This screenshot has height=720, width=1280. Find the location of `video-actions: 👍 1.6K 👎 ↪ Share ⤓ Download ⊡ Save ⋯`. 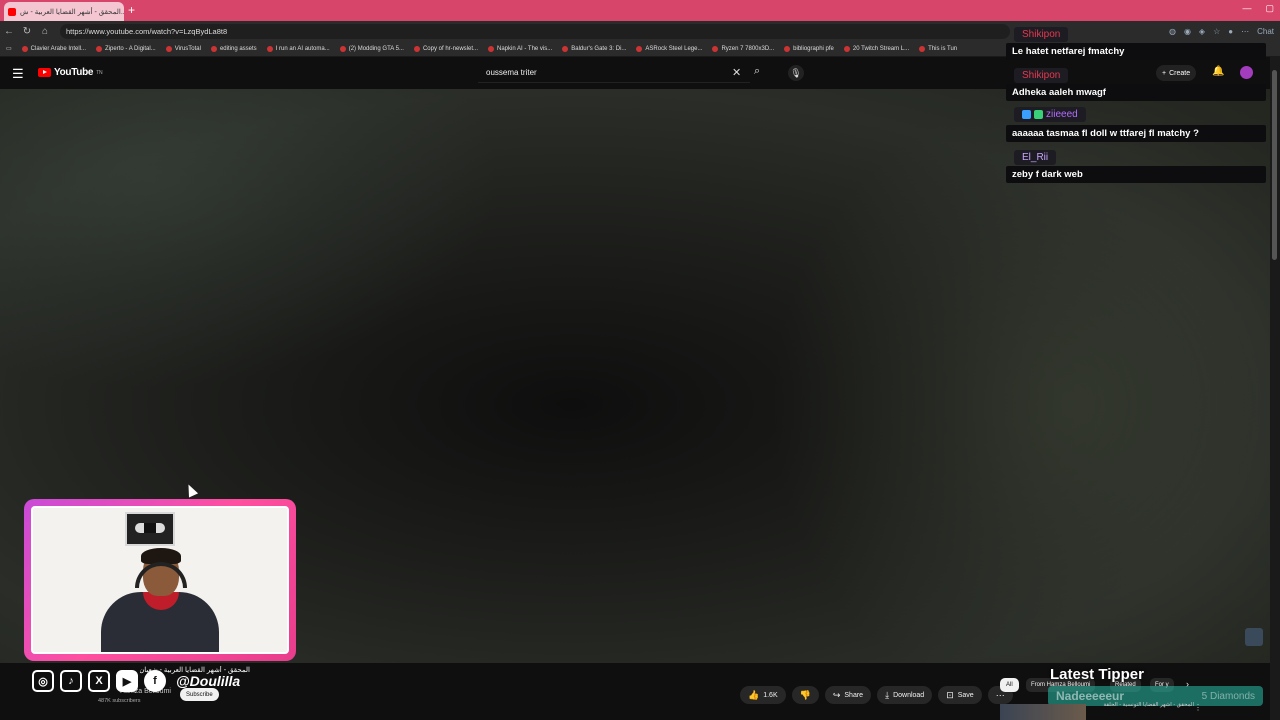

video-actions: 👍 1.6K 👎 ↪ Share ⤓ Download ⊡ Save ⋯ is located at coordinates (876, 695).